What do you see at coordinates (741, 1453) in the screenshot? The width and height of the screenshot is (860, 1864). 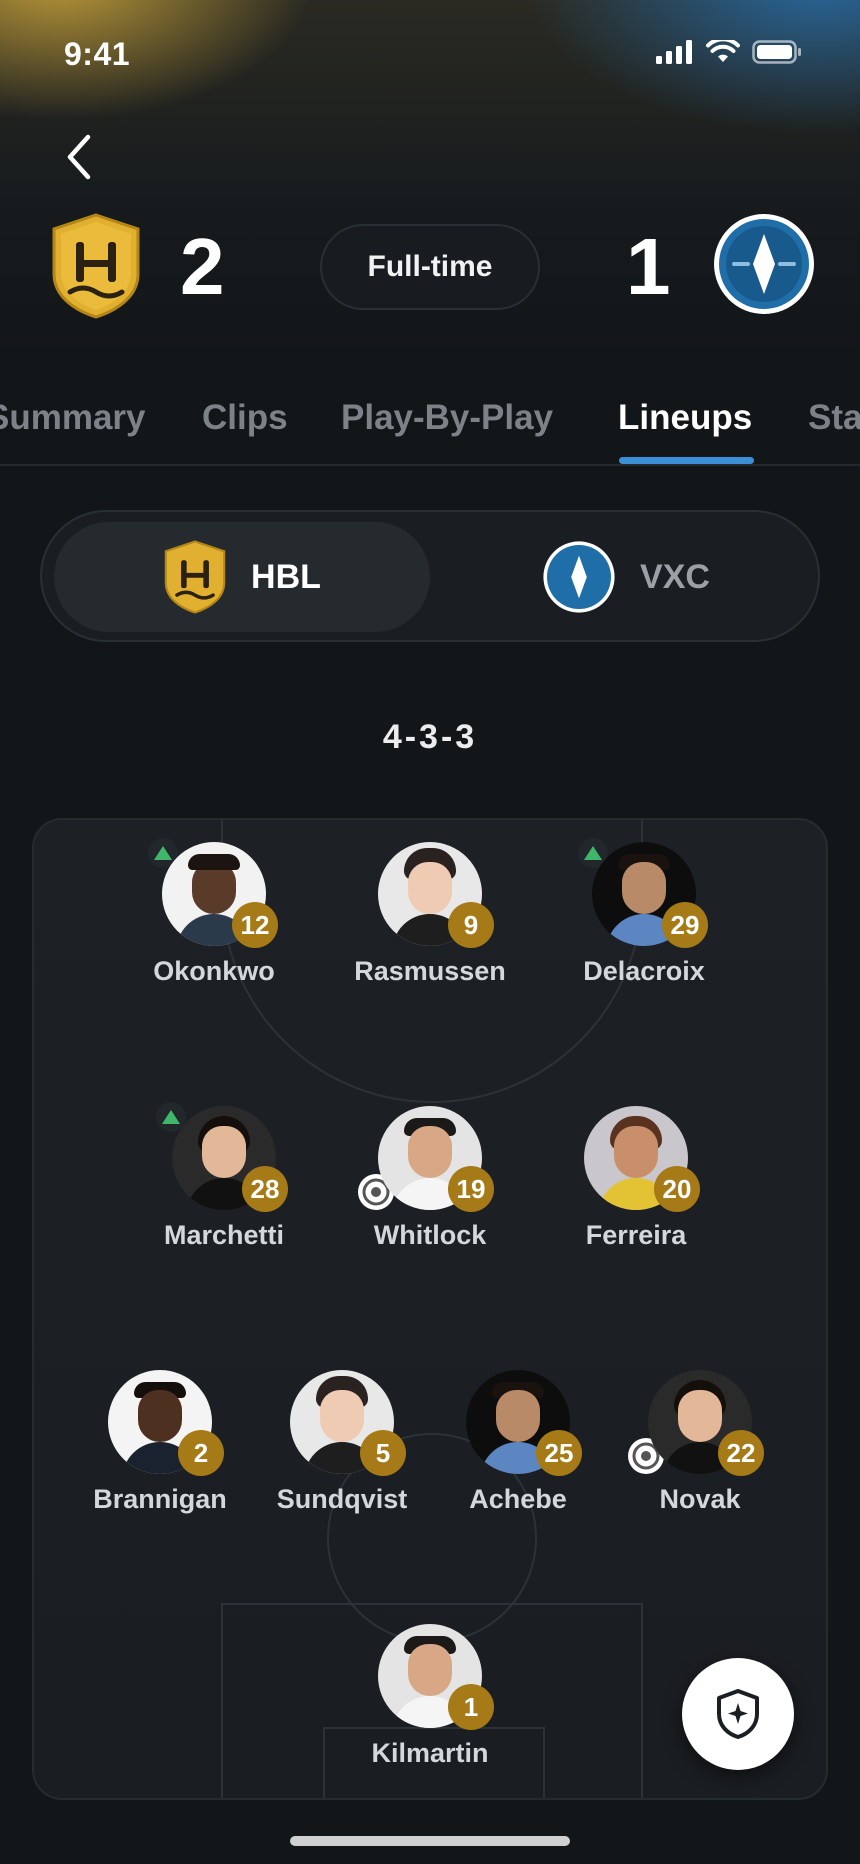 I see `jersey-number-badge: 22` at bounding box center [741, 1453].